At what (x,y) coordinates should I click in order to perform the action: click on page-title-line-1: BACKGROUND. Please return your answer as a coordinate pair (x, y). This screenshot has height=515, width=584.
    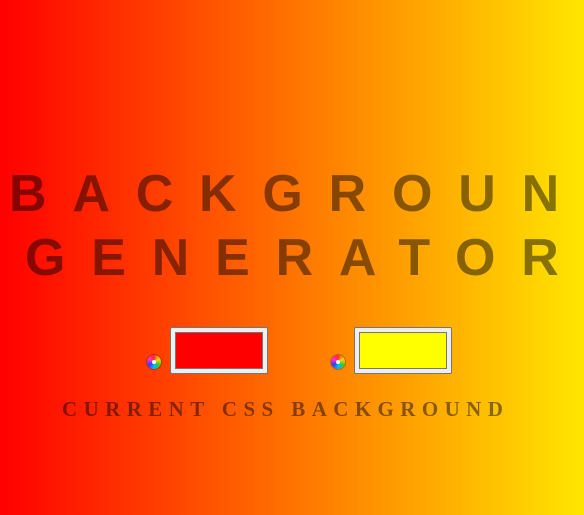
    Looking at the image, I should click on (296, 194).